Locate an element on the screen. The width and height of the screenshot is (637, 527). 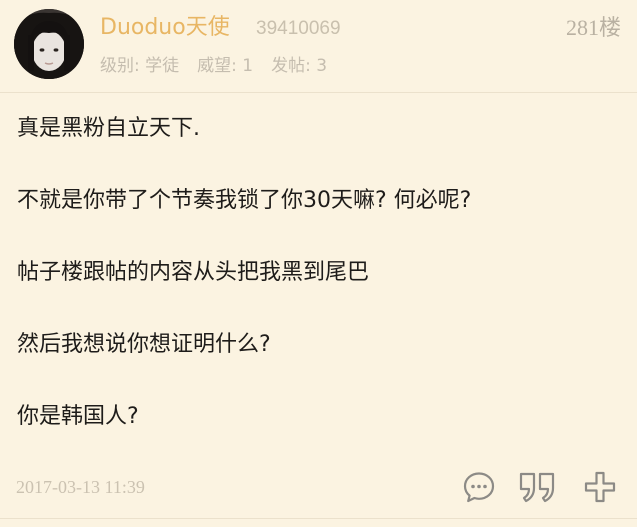
comment-button is located at coordinates (479, 487).